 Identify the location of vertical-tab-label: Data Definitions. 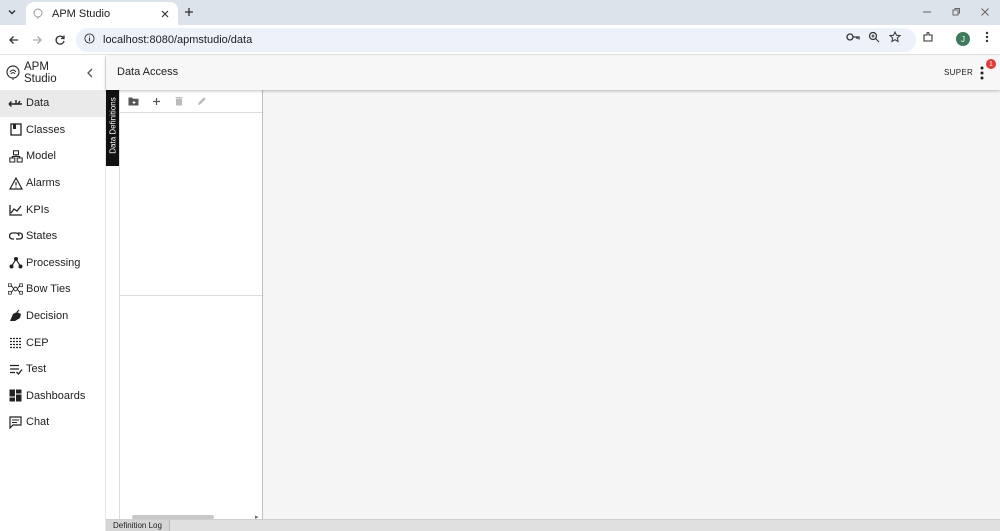
(113, 125).